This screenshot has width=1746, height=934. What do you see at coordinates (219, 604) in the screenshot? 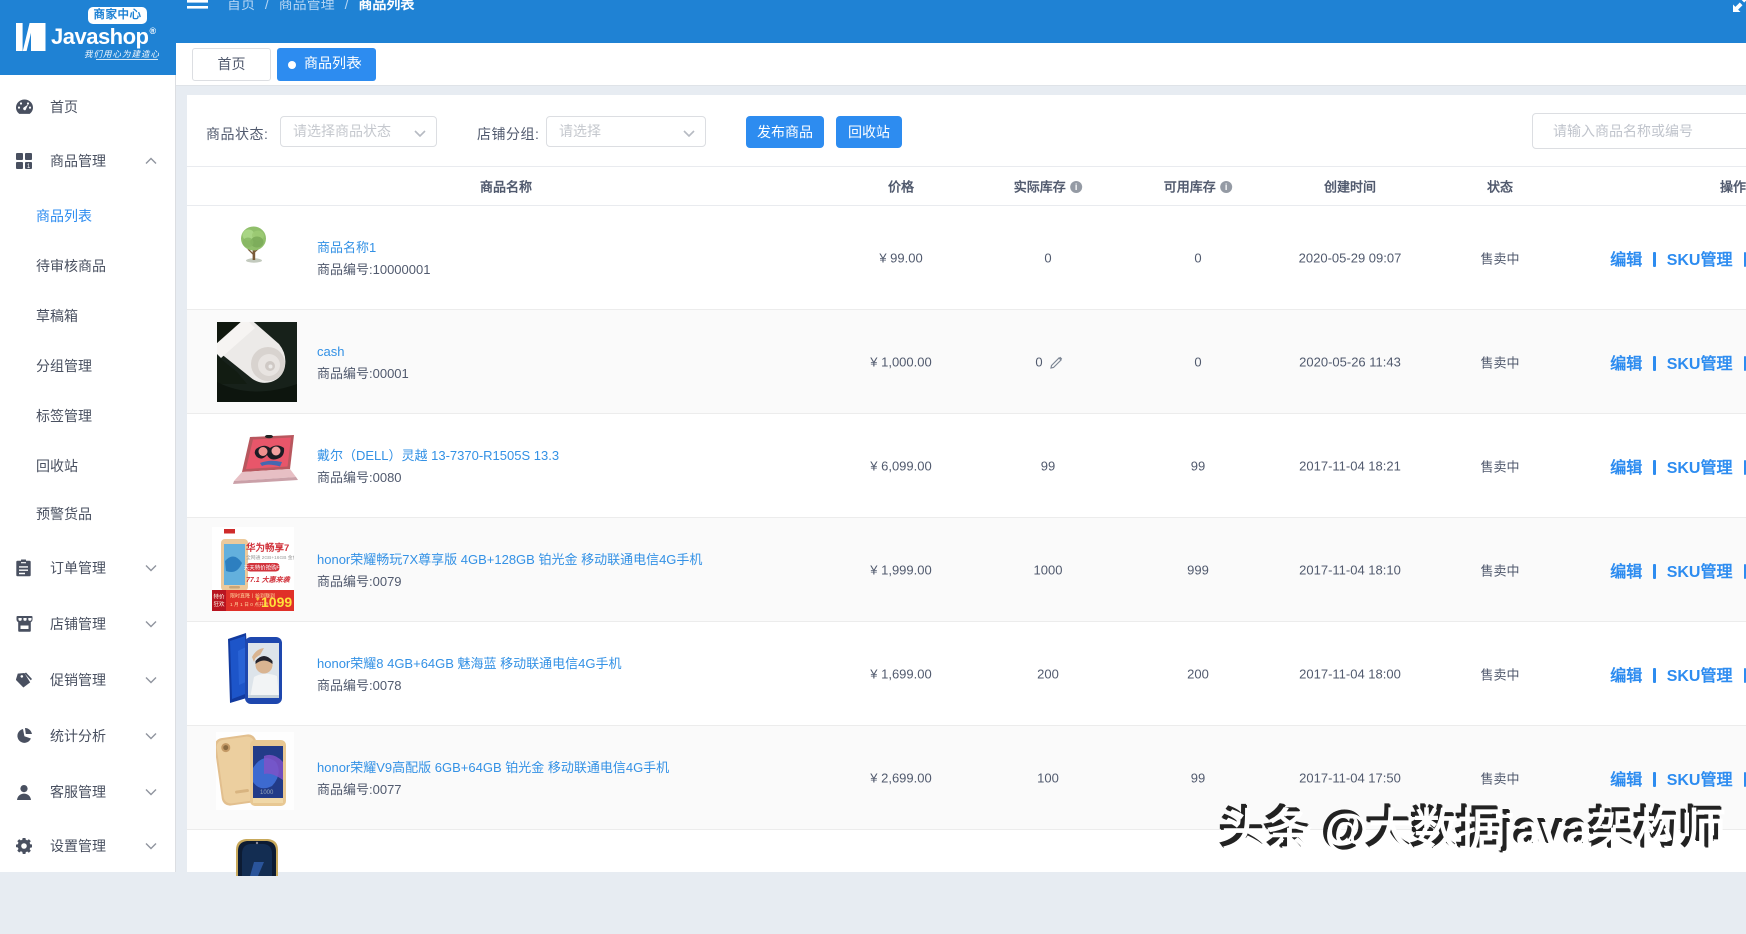
I see `svg-text: 狂欢` at bounding box center [219, 604].